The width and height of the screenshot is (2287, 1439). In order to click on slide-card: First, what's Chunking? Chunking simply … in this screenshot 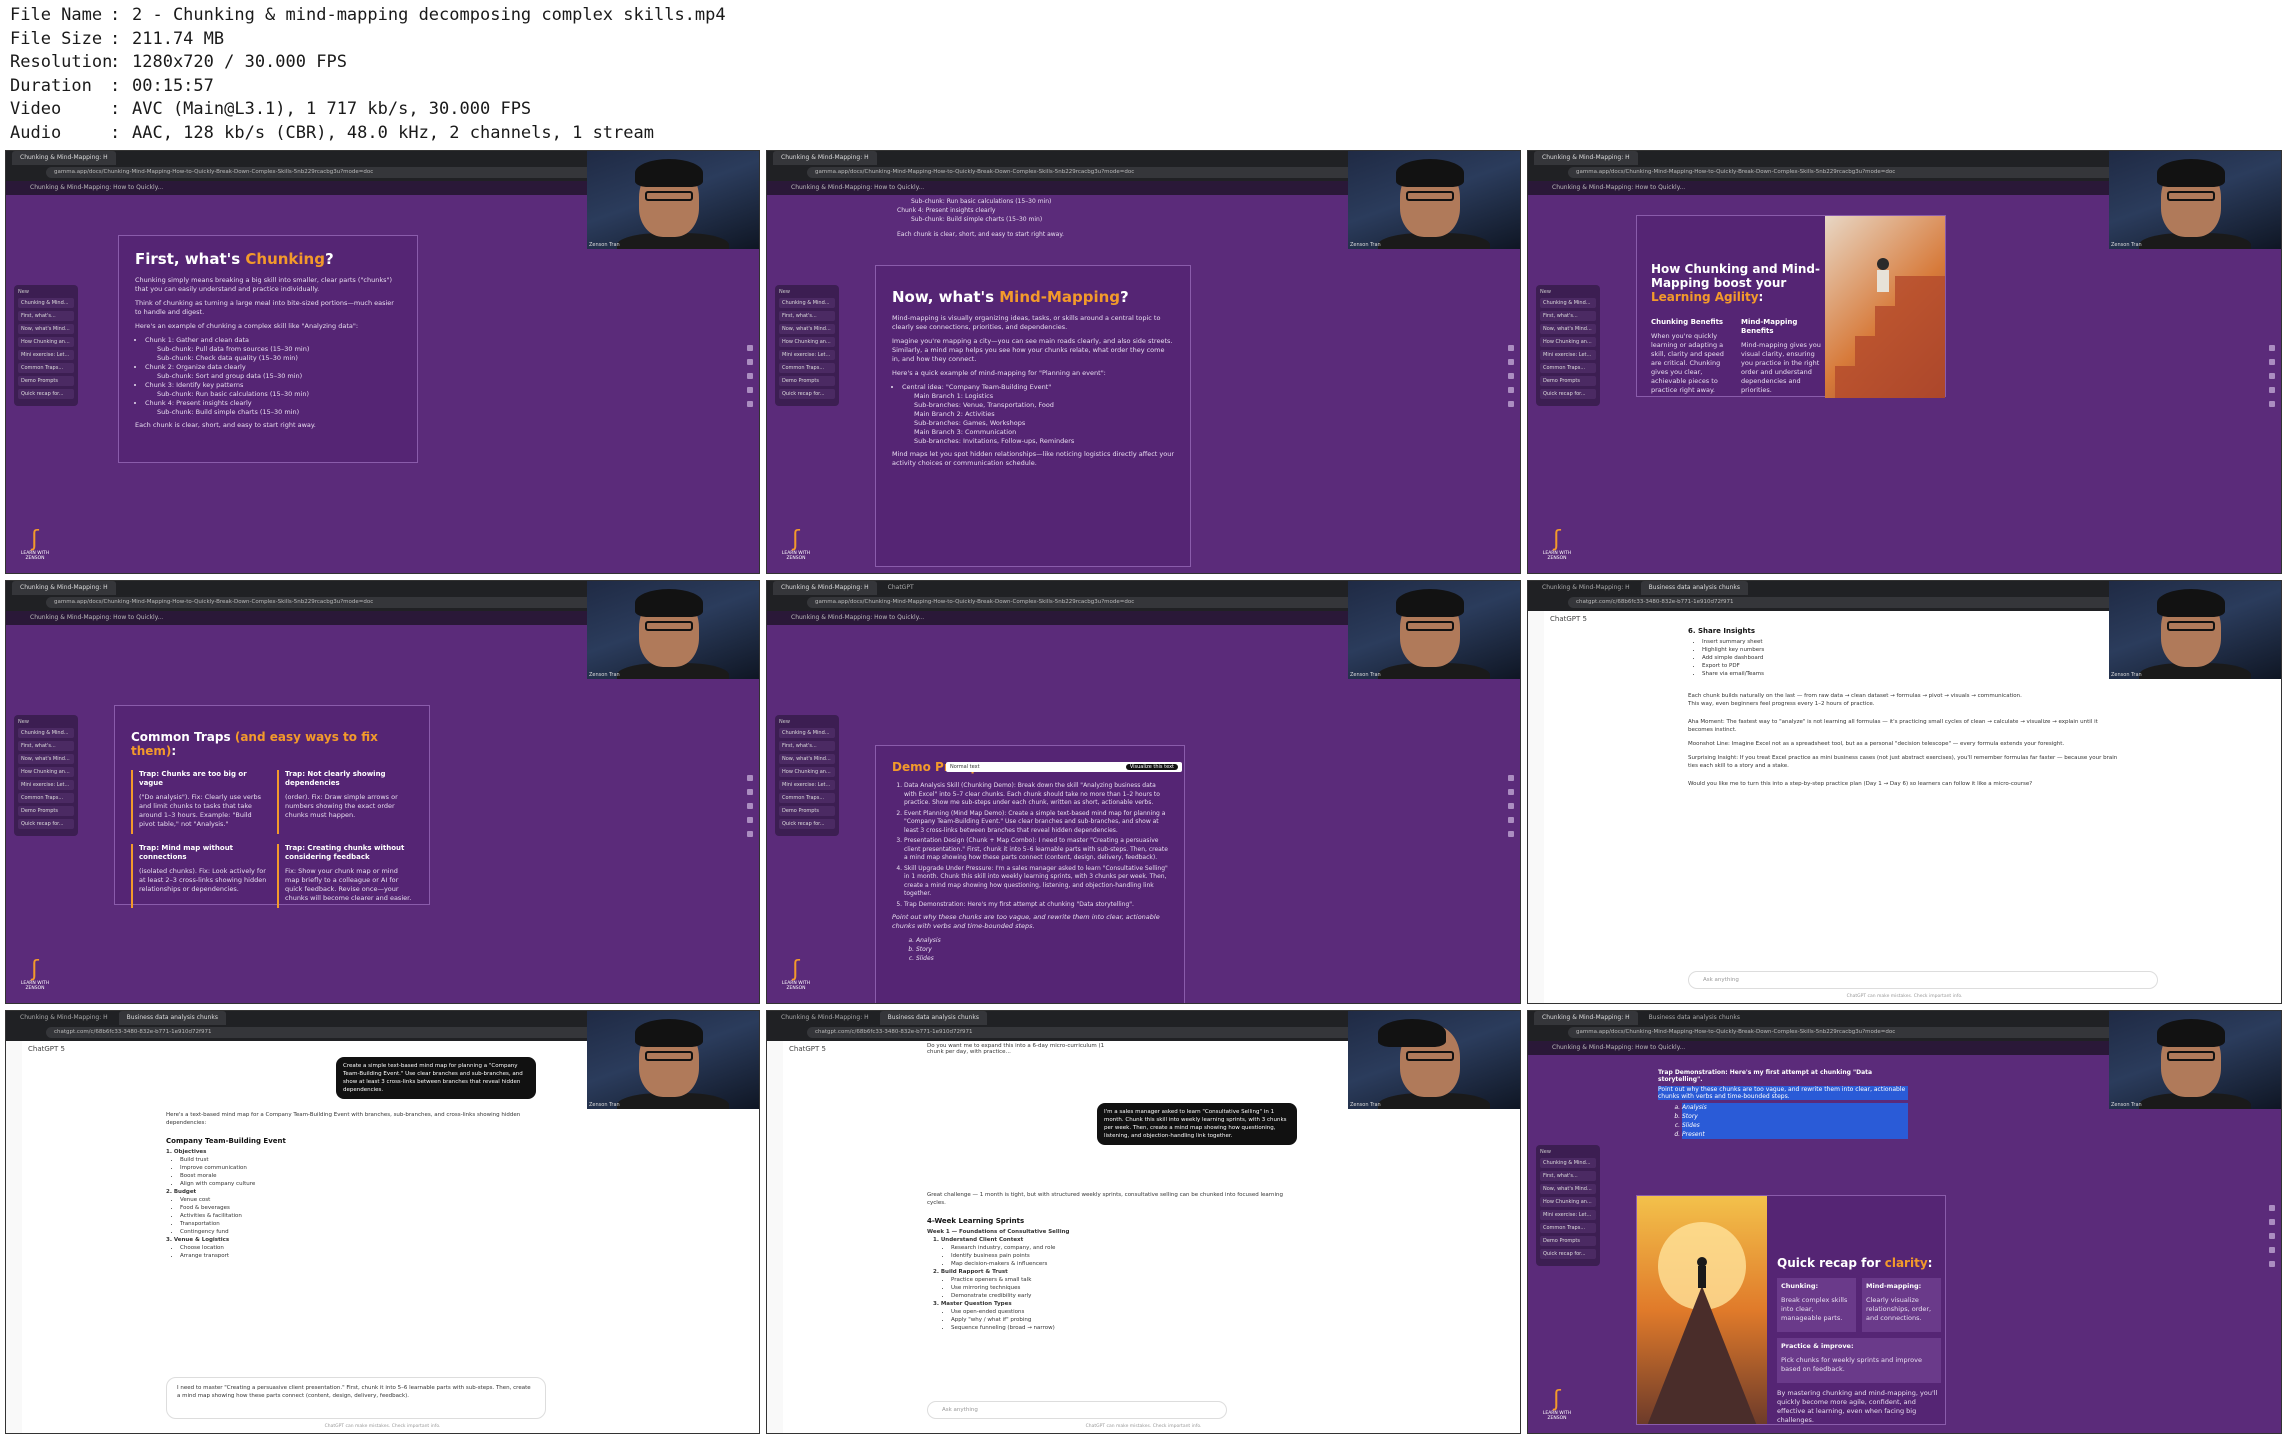, I will do `click(268, 349)`.